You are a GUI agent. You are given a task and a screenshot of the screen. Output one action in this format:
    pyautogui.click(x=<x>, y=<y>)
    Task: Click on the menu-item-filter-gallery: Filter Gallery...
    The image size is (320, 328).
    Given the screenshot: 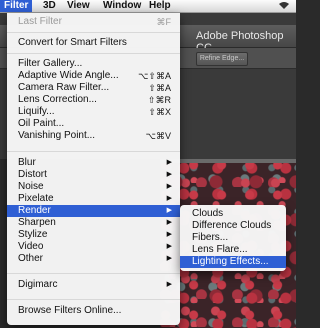 What is the action you would take?
    pyautogui.click(x=93, y=64)
    